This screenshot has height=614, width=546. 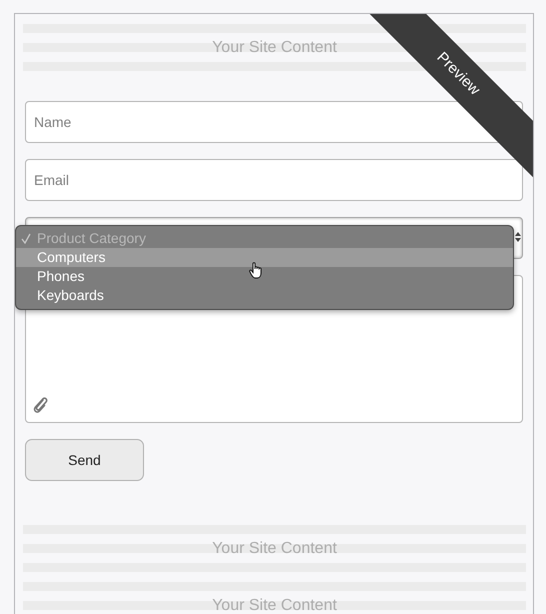 What do you see at coordinates (264, 276) in the screenshot?
I see `menu-option: Phones` at bounding box center [264, 276].